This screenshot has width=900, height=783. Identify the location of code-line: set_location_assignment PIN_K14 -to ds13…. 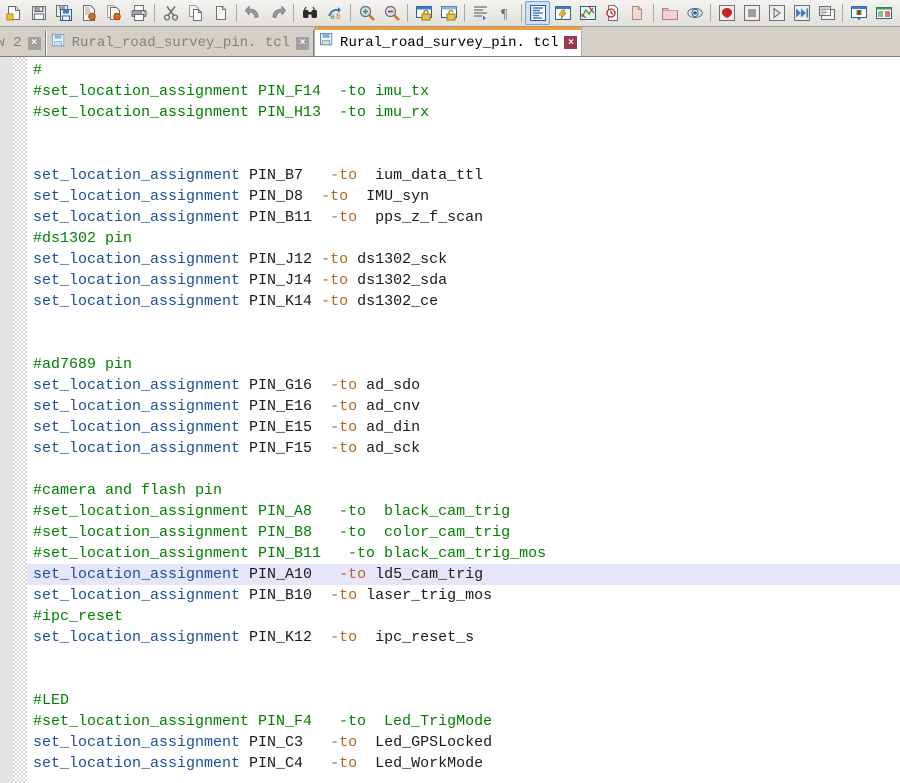
(450, 301).